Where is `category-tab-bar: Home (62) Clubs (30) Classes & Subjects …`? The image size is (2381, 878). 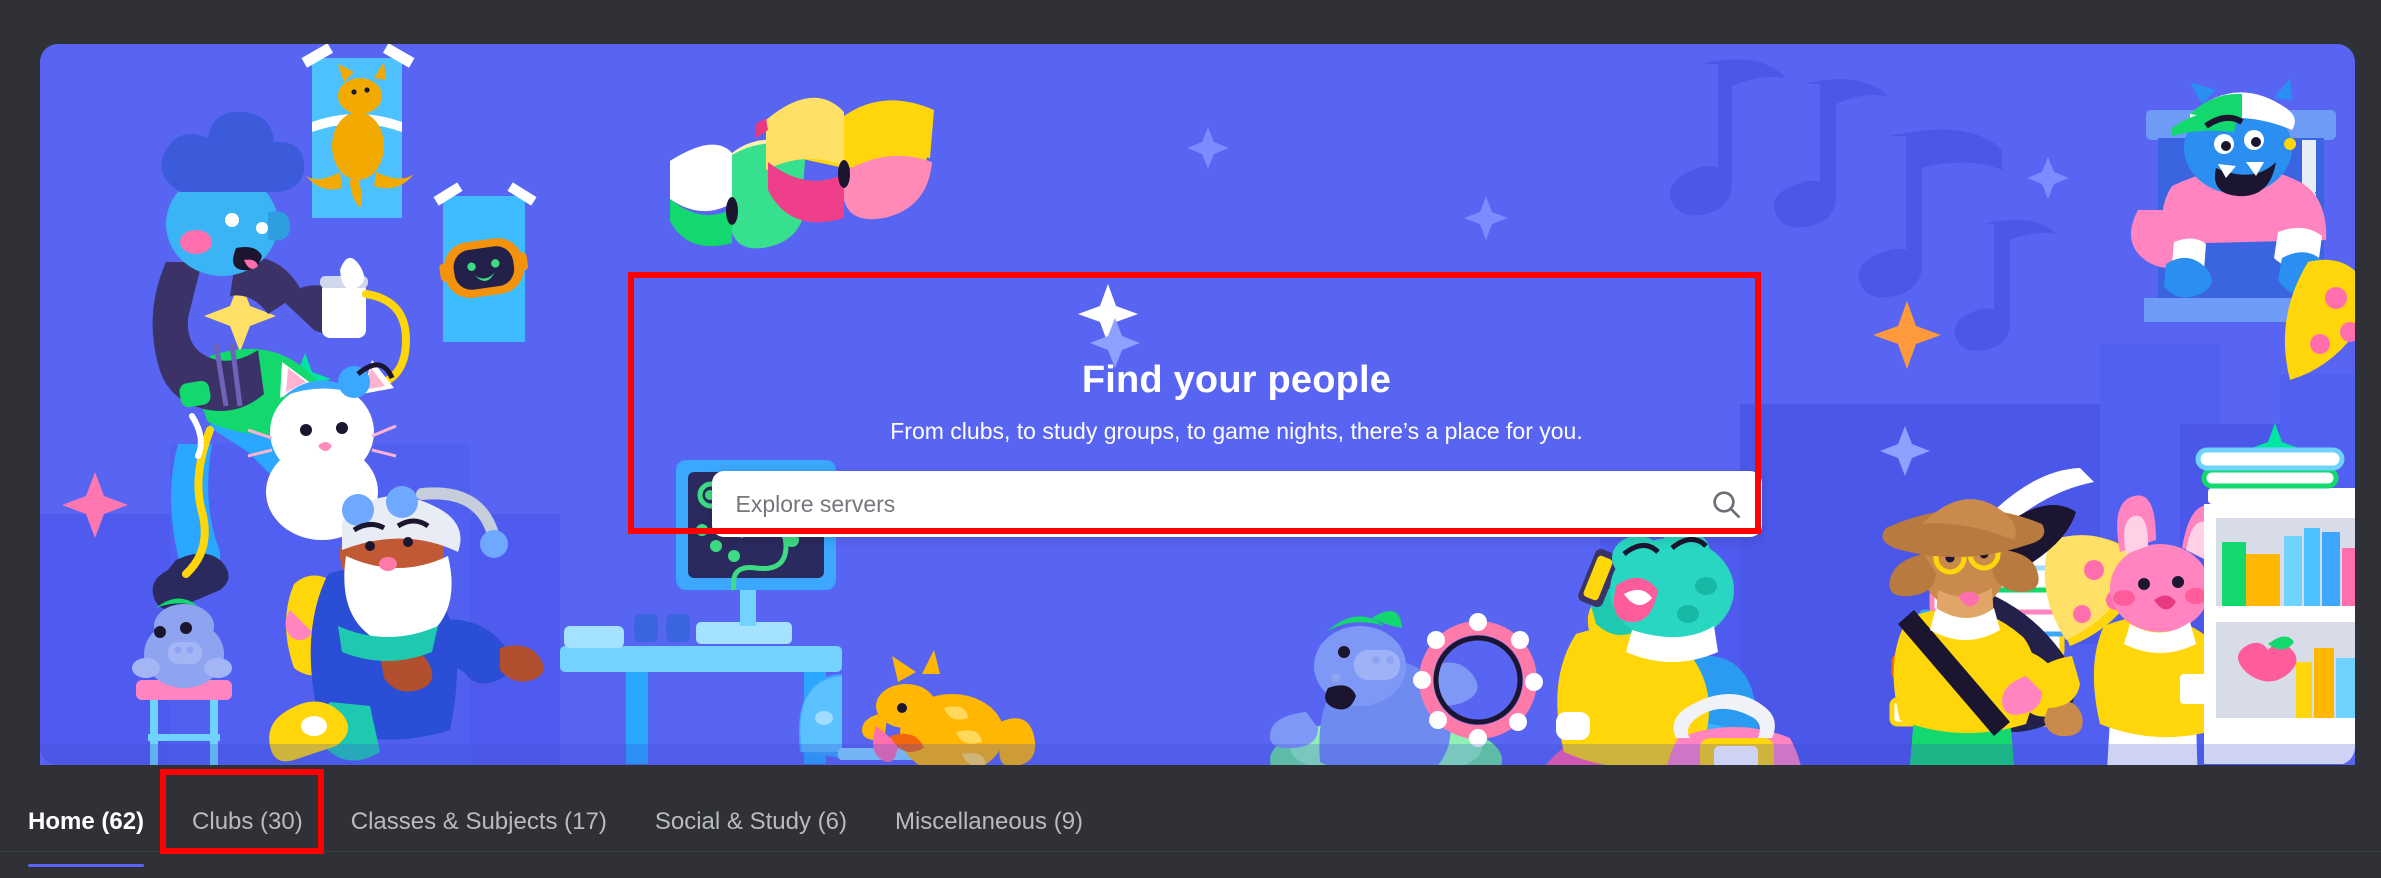
category-tab-bar: Home (62) Clubs (30) Classes & Subjects … is located at coordinates (1190, 821).